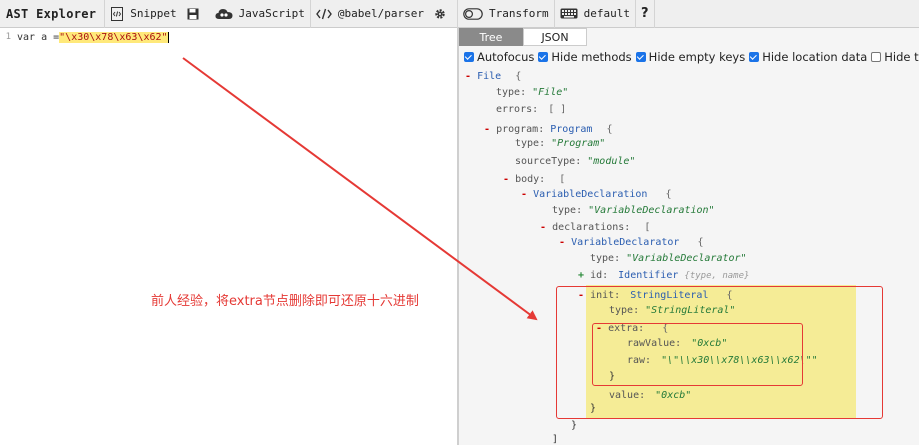 This screenshot has height=445, width=919. I want to click on code-prefix: var a =, so click(38, 37).